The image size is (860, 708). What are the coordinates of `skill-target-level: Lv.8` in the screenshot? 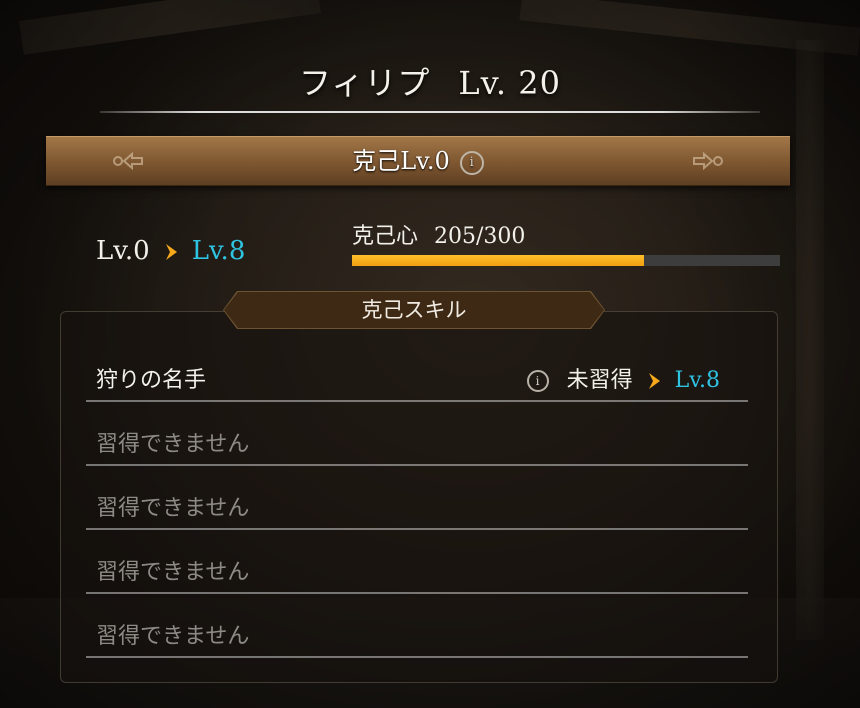 It's located at (697, 380).